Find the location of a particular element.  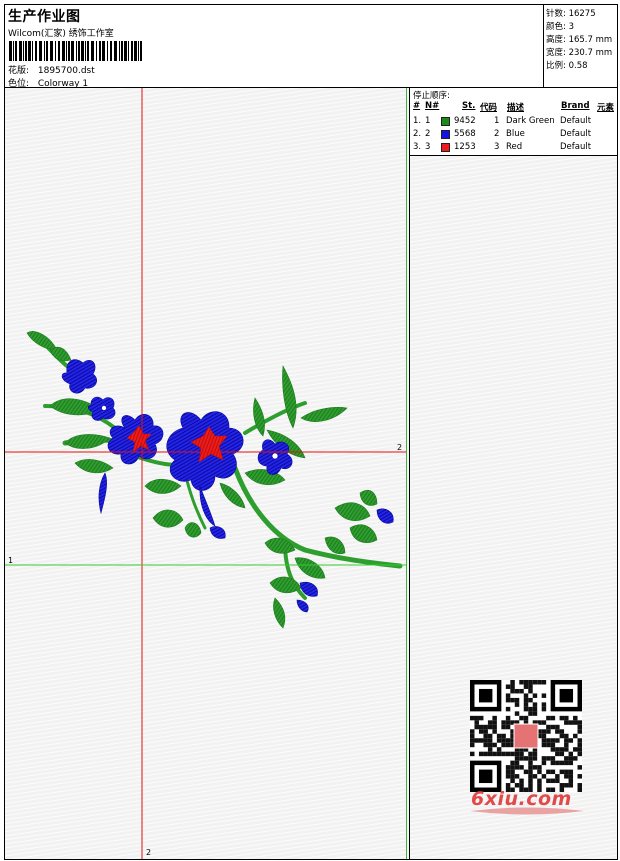

barcode-icon is located at coordinates (75, 51).